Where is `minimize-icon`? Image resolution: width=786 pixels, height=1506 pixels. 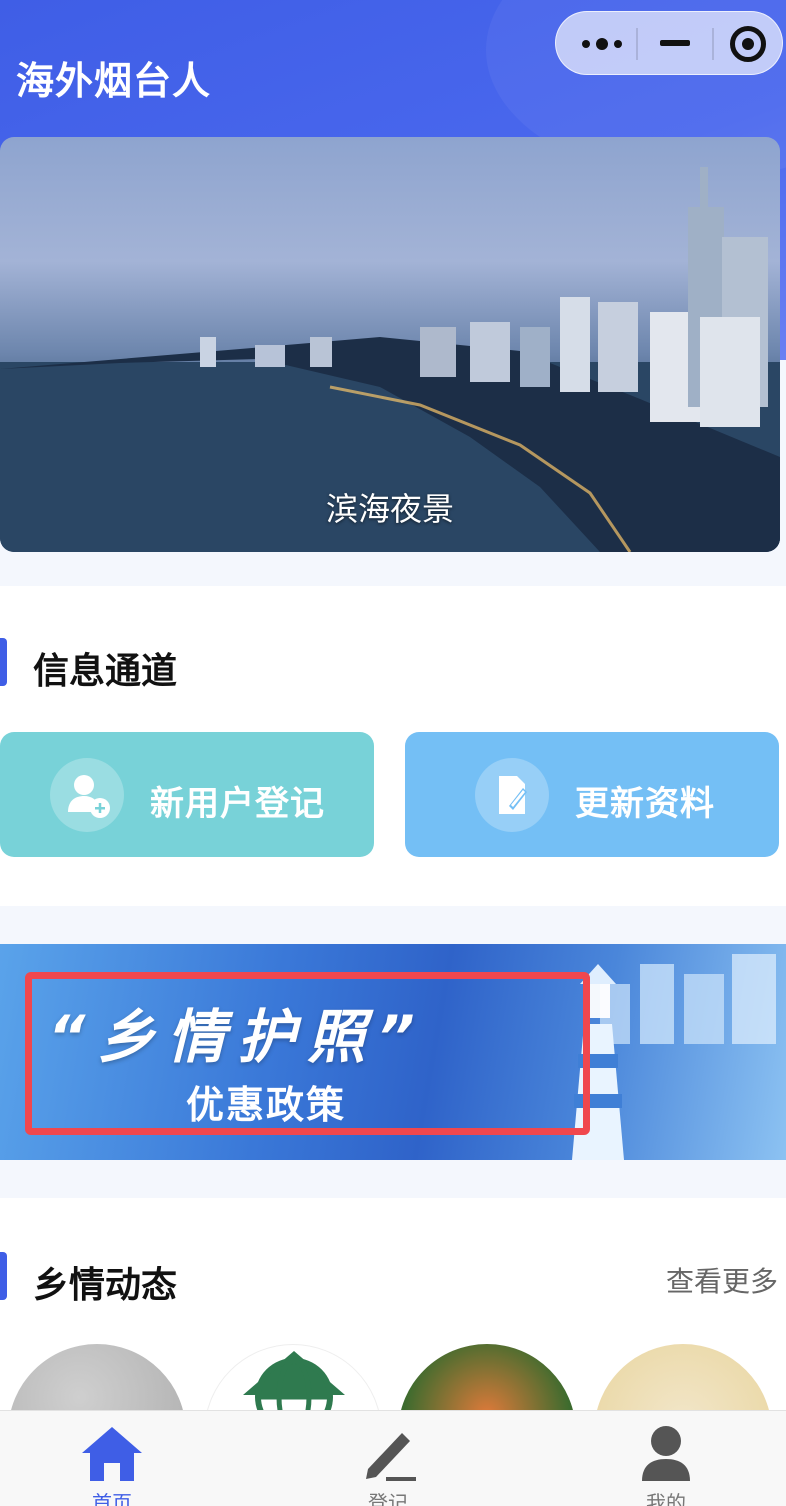 minimize-icon is located at coordinates (675, 43).